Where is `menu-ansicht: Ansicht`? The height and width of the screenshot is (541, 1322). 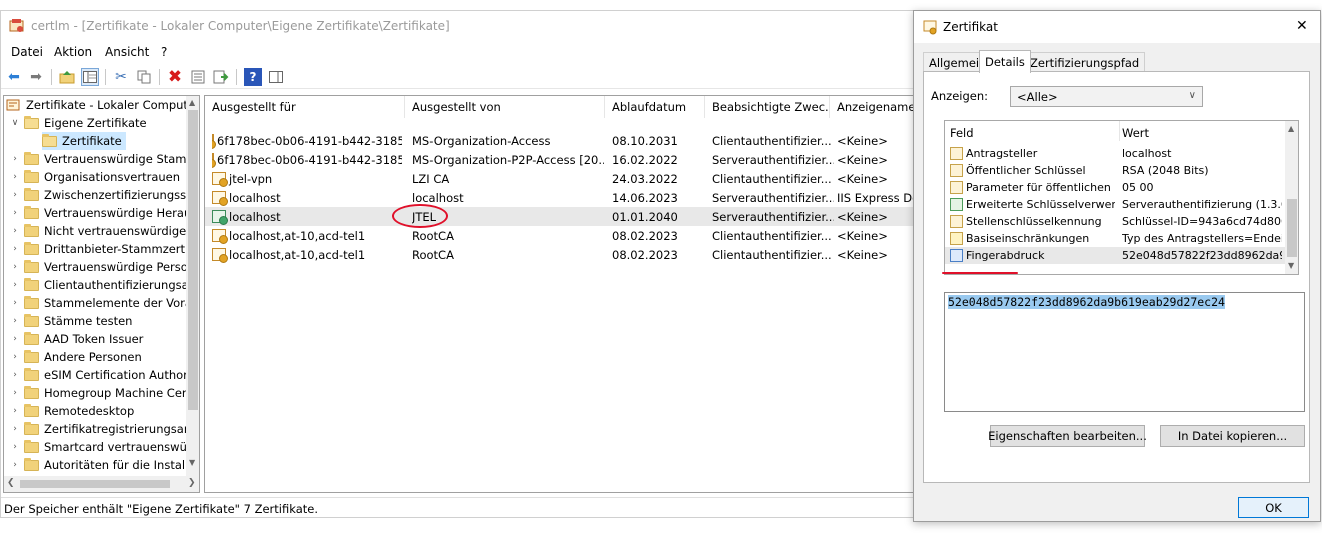 menu-ansicht: Ansicht is located at coordinates (127, 52).